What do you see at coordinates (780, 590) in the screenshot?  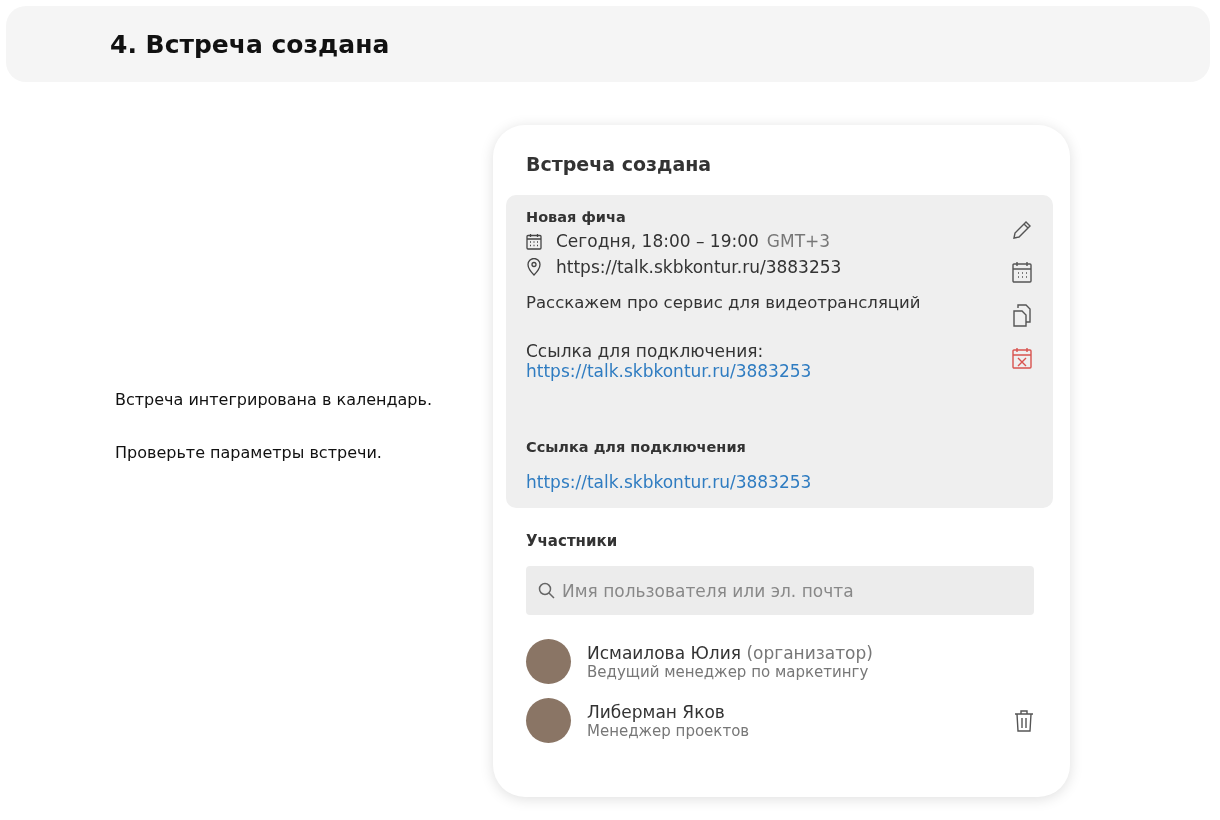 I see `search-field: Имя пользователя или эл. почта` at bounding box center [780, 590].